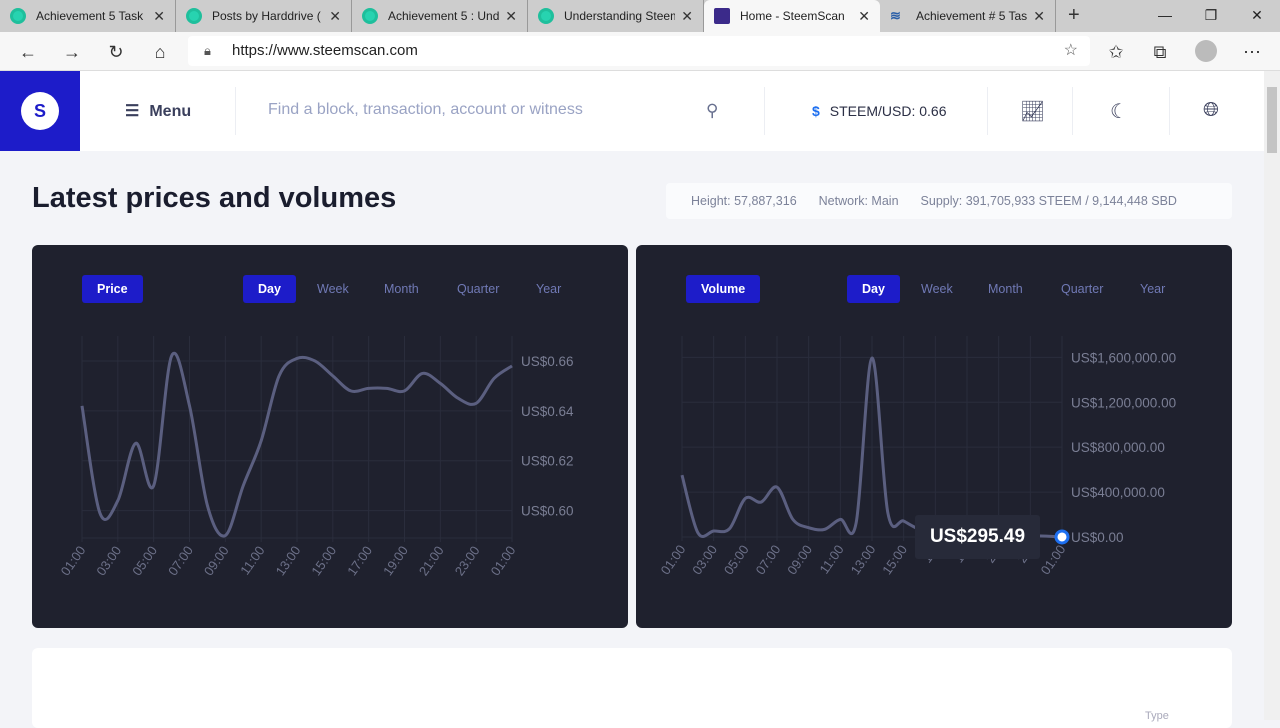 The width and height of the screenshot is (1280, 728). What do you see at coordinates (160, 52) in the screenshot?
I see `home-icon: ⌂` at bounding box center [160, 52].